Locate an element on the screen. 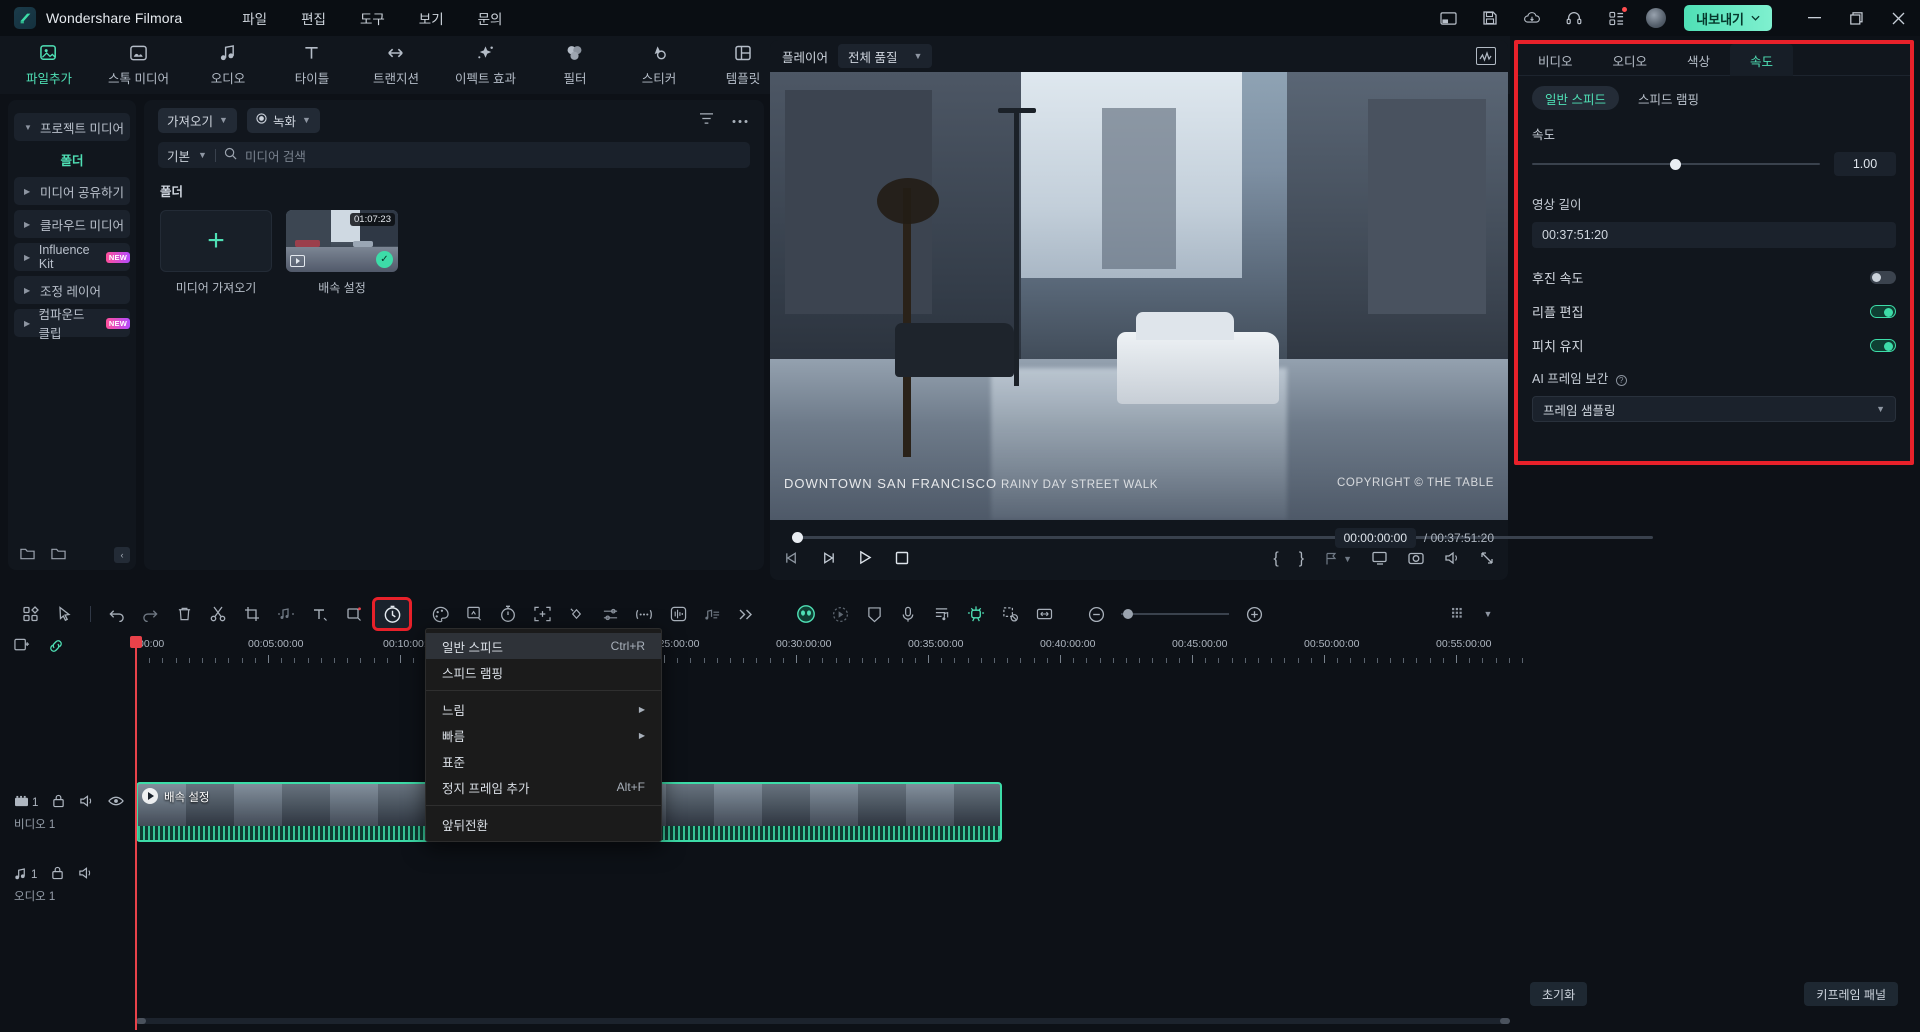 The height and width of the screenshot is (1032, 1920). sidebar-item-influence-kit: ▶ Influence Kit NEW is located at coordinates (72, 257).